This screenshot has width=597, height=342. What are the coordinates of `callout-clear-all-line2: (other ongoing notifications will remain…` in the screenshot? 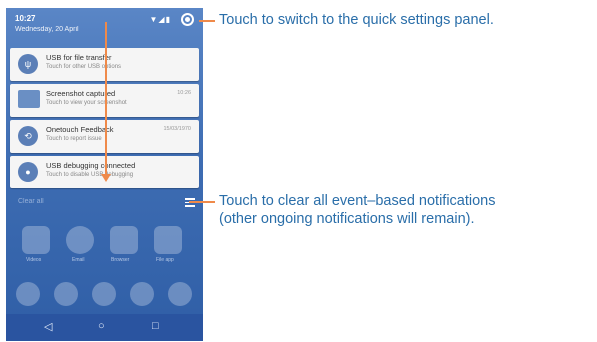 It's located at (347, 219).